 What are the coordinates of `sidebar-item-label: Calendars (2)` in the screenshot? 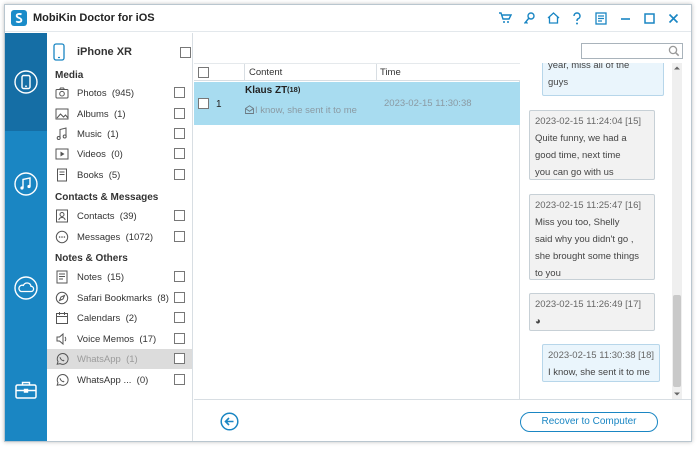 It's located at (107, 318).